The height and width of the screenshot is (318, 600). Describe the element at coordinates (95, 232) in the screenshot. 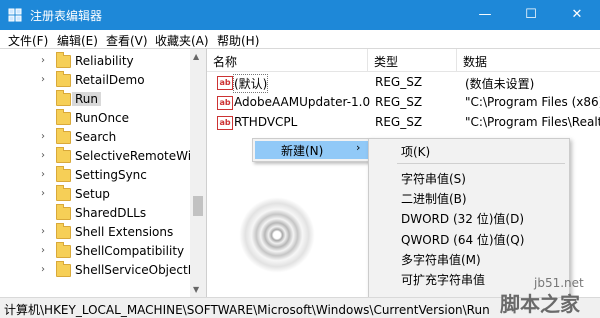

I see `tree-item-shell-extensions: › Shell Extensions` at that location.